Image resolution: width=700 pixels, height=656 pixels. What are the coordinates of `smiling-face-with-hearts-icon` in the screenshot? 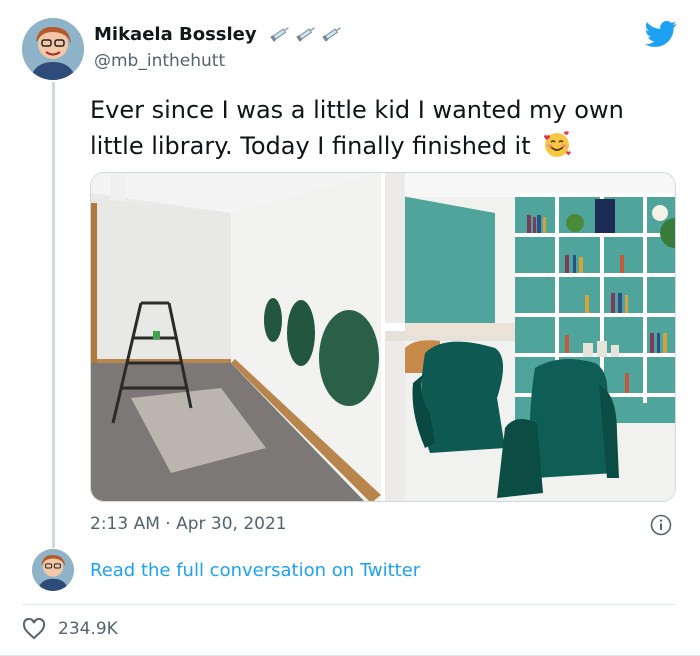 It's located at (557, 145).